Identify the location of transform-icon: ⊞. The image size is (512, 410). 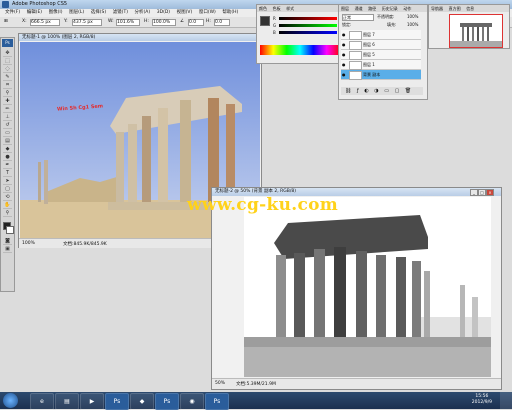
(6, 21).